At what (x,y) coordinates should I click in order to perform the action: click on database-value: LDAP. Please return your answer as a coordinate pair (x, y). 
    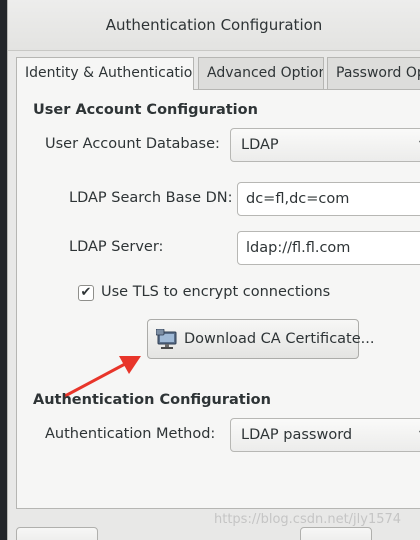
    Looking at the image, I should click on (260, 145).